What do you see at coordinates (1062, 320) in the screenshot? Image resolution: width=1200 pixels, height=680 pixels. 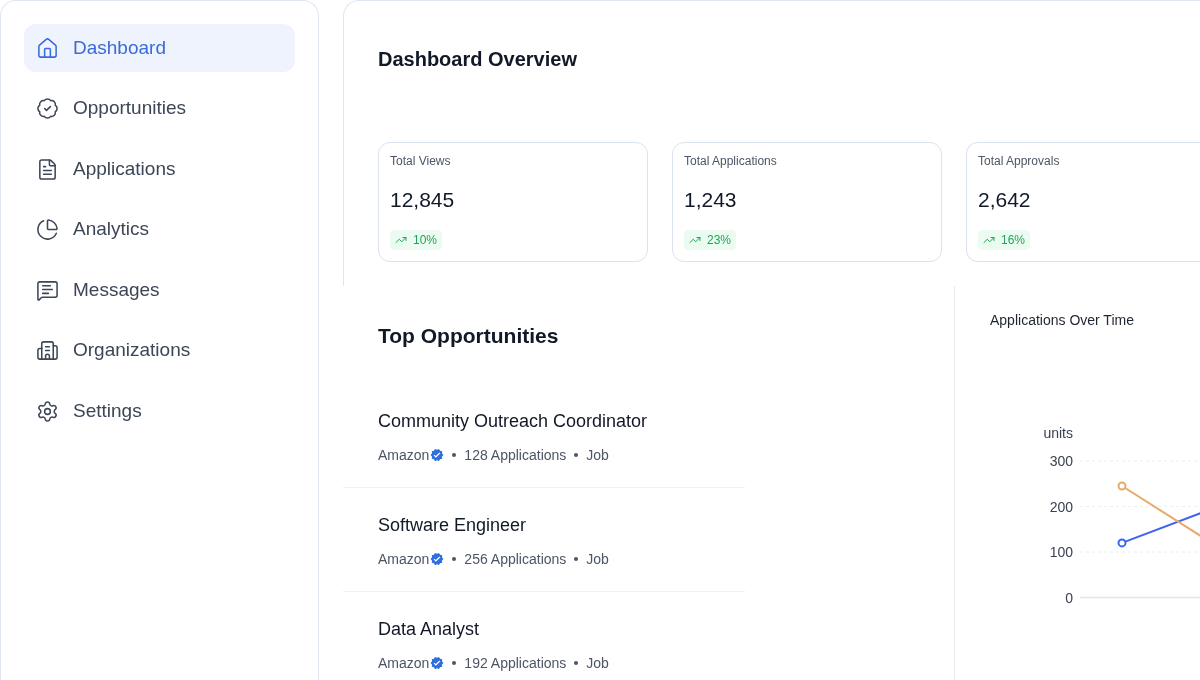 I see `chart-title: Applications Over Time` at bounding box center [1062, 320].